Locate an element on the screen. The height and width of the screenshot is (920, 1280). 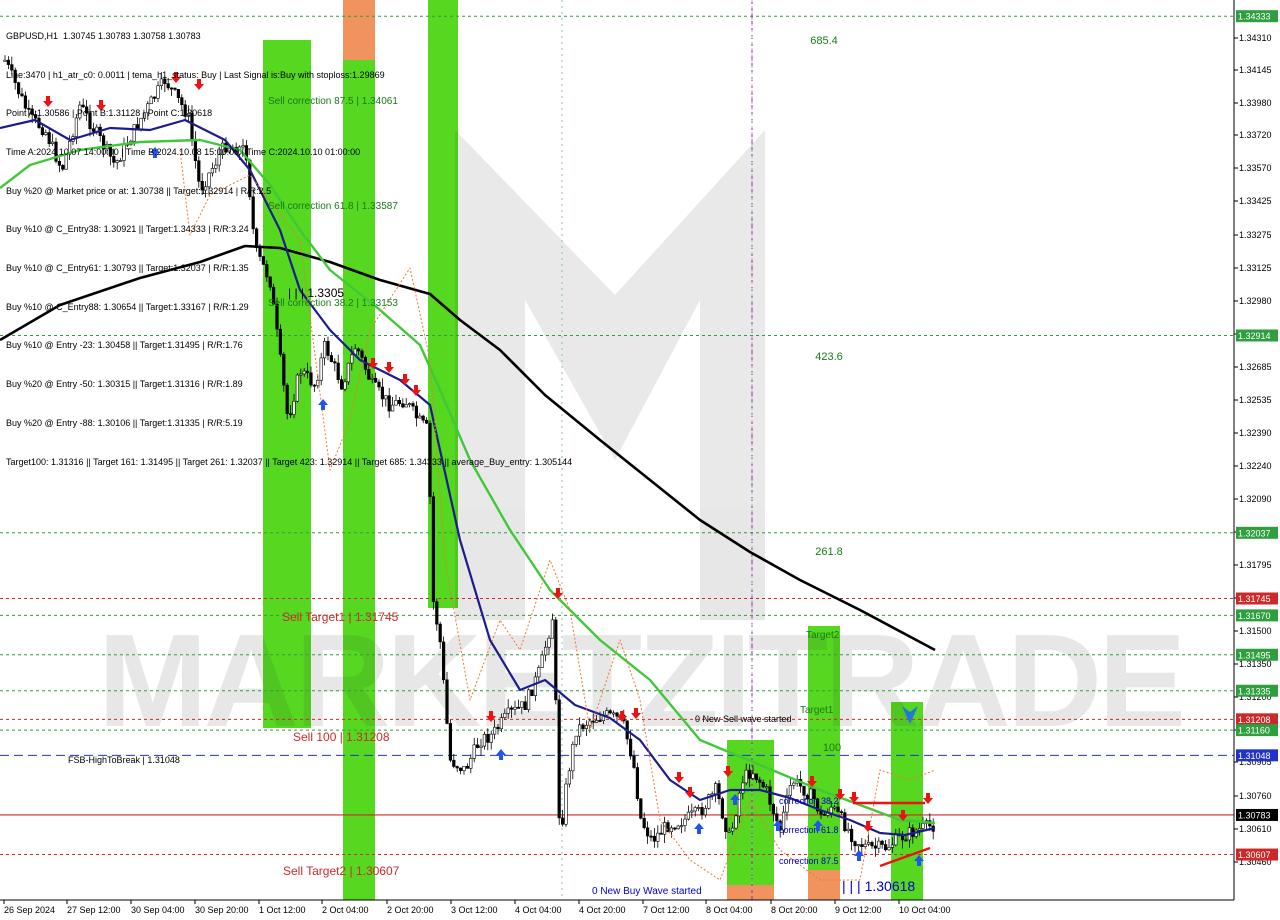
price-badge-label-5: 1.31495 is located at coordinates (1254, 655).